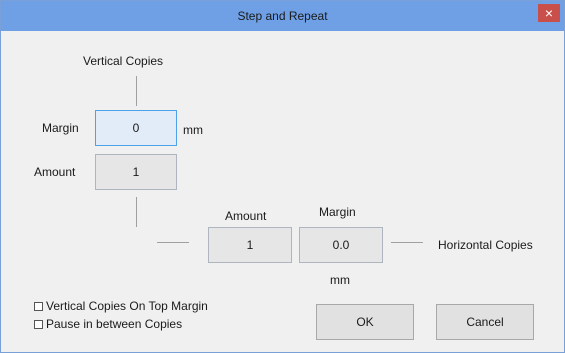 The image size is (565, 353). What do you see at coordinates (485, 322) in the screenshot?
I see `cancel-button: Cancel` at bounding box center [485, 322].